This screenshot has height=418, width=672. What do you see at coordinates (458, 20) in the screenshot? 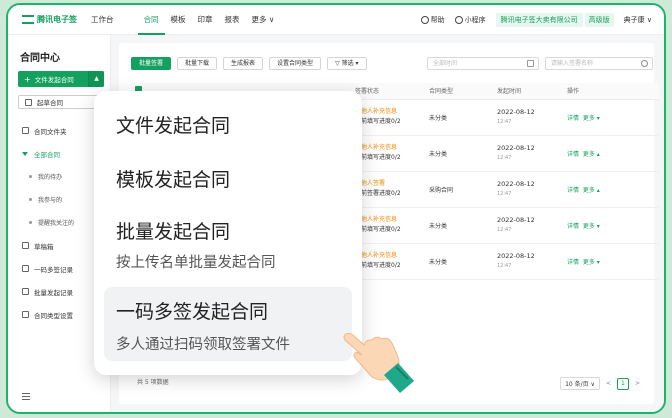
I see `miniapp-icon` at bounding box center [458, 20].